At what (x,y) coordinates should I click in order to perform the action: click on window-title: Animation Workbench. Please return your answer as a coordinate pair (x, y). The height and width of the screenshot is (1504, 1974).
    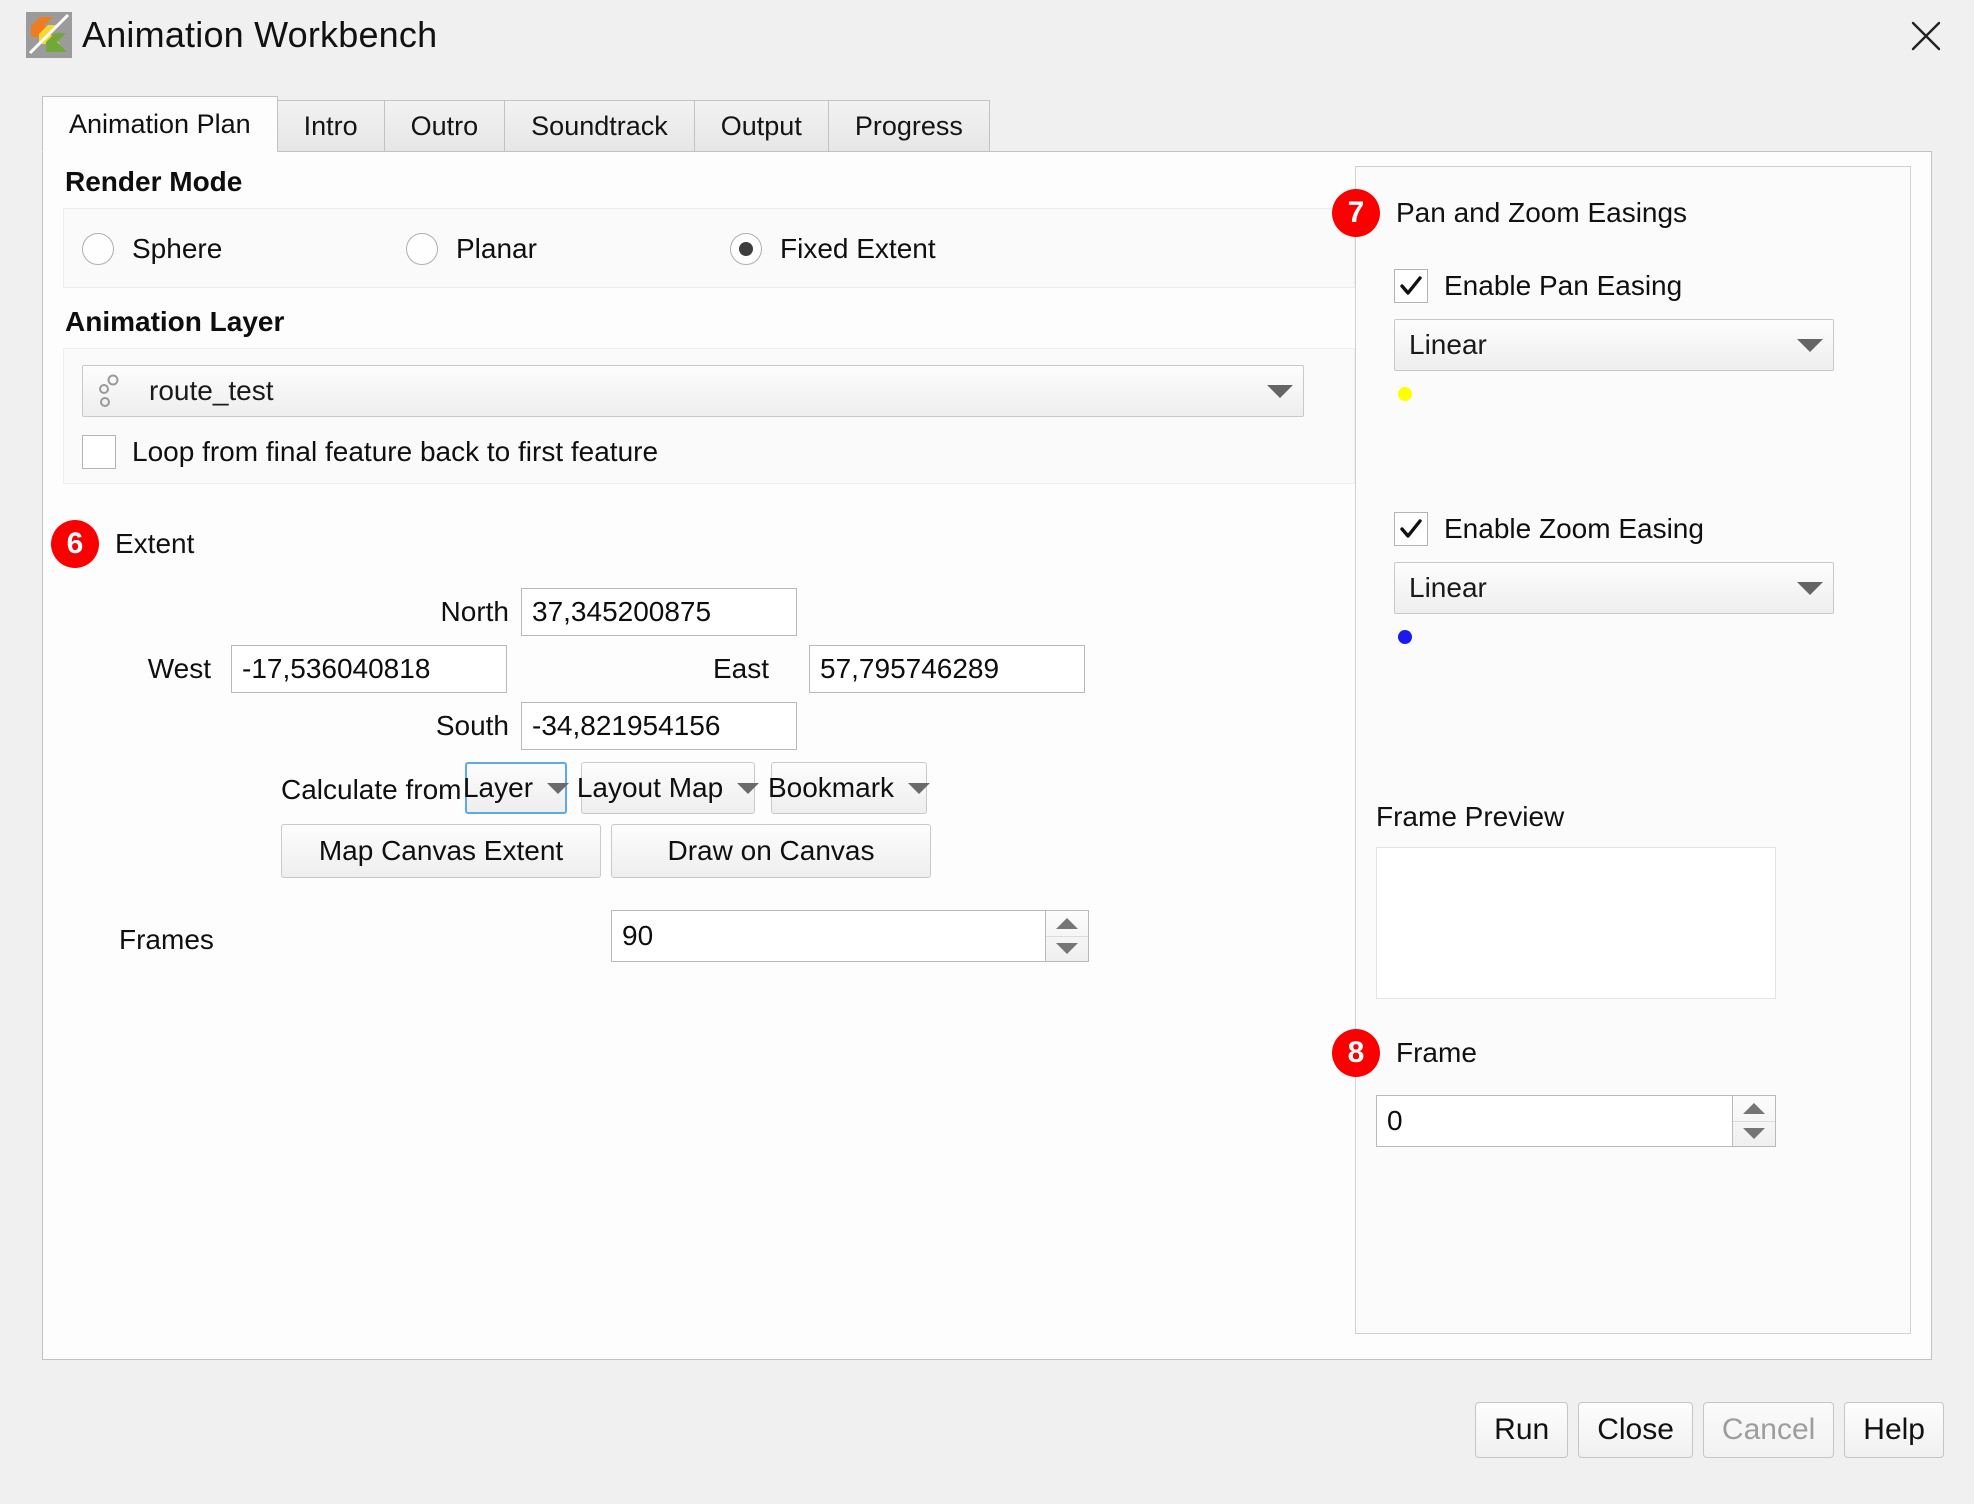
    Looking at the image, I should click on (260, 34).